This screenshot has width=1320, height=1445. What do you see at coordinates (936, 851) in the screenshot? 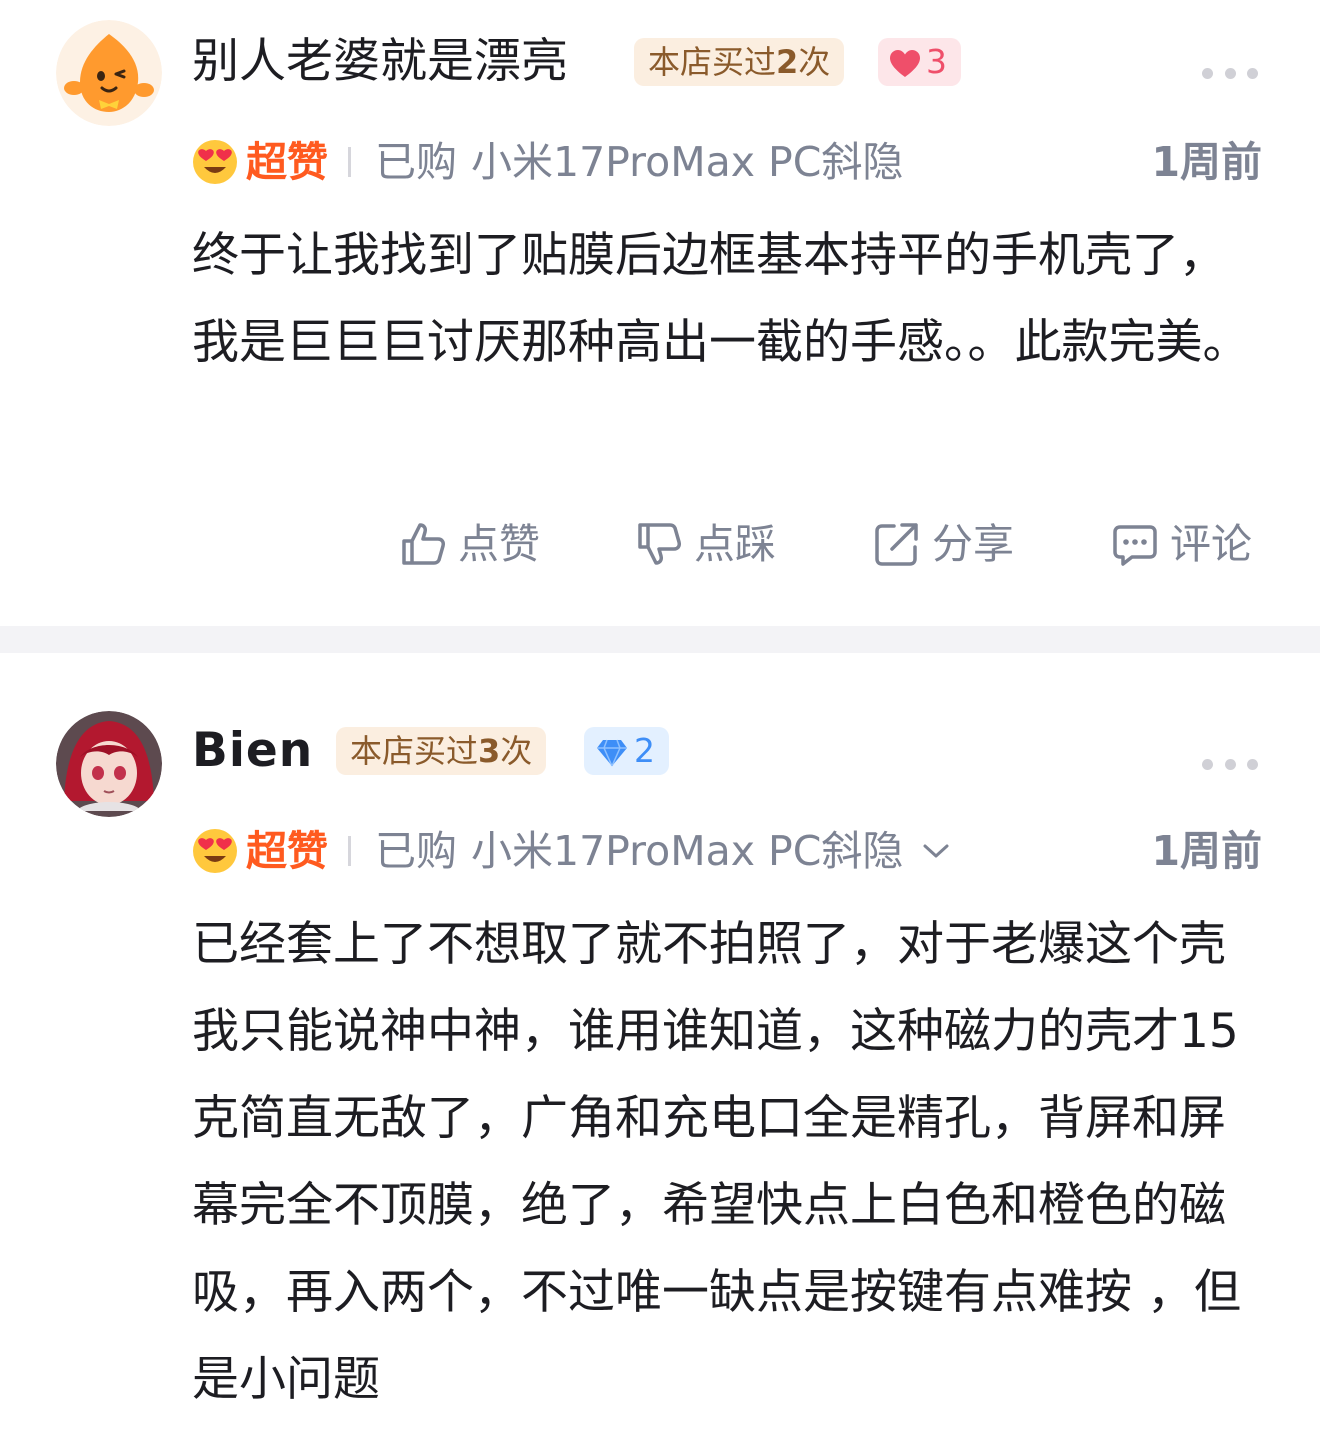
I see `chevron-down-icon` at bounding box center [936, 851].